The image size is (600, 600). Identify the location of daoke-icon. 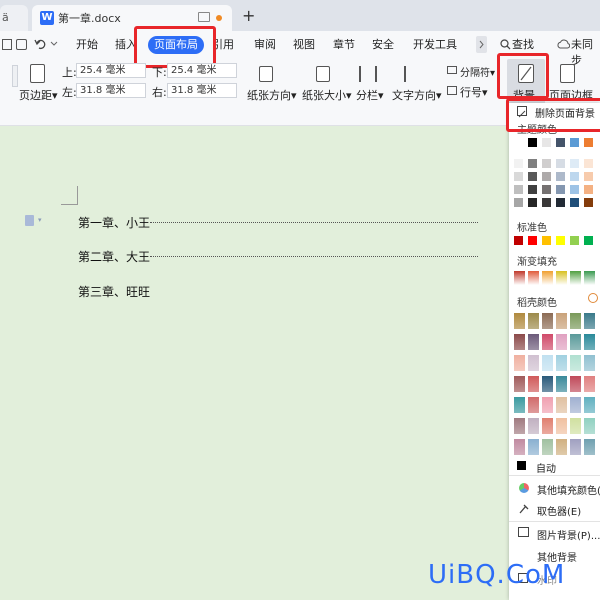
(593, 298).